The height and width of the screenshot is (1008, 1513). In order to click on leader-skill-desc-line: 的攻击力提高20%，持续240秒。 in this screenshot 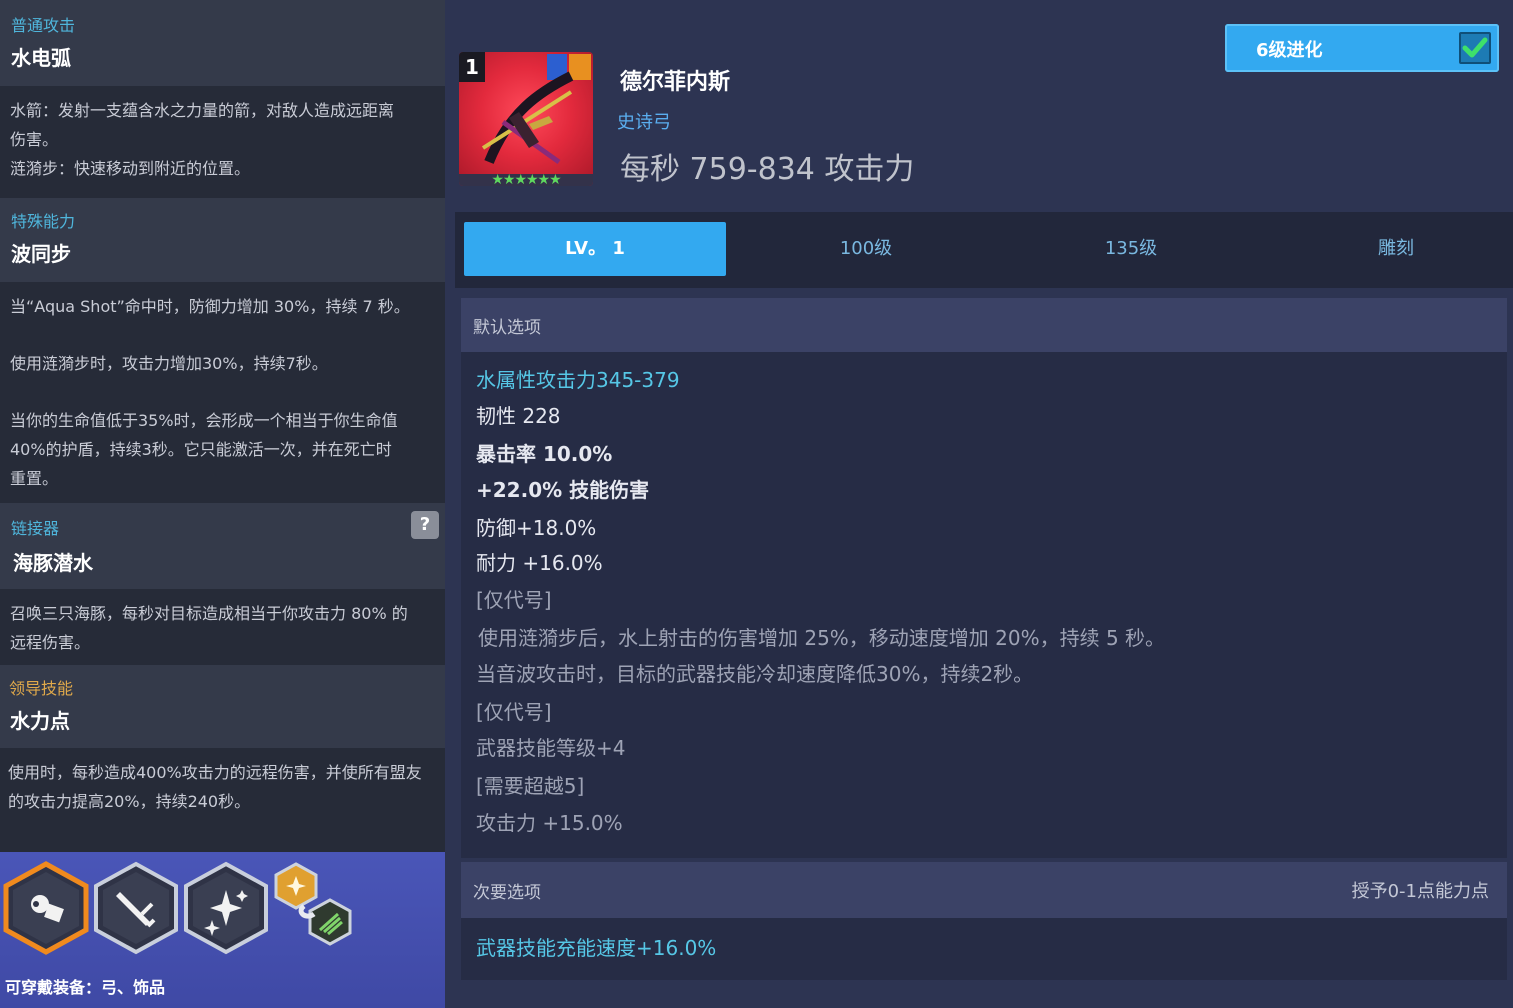, I will do `click(129, 801)`.